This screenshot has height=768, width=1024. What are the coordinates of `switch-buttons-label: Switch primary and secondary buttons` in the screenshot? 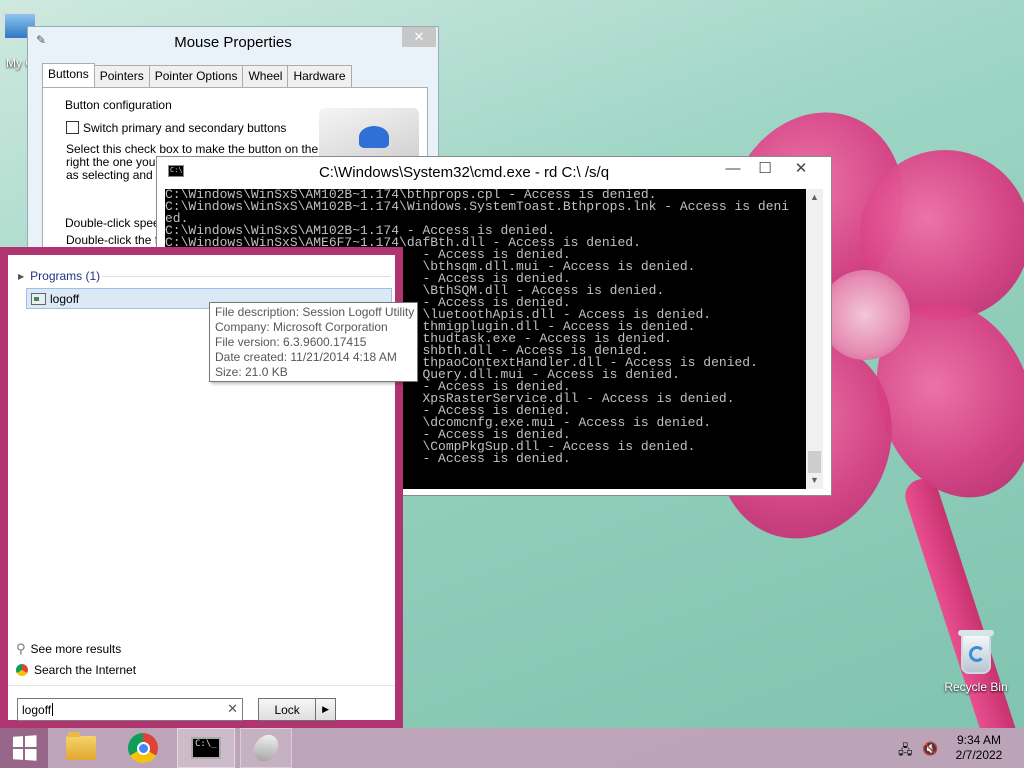 It's located at (184, 128).